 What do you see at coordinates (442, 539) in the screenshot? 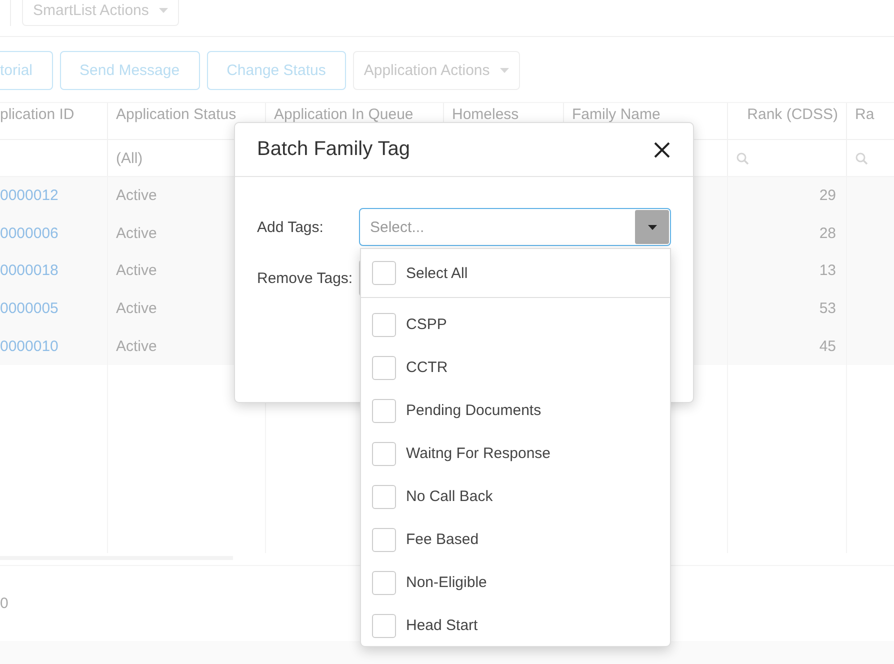
I see `option-label: Fee Based` at bounding box center [442, 539].